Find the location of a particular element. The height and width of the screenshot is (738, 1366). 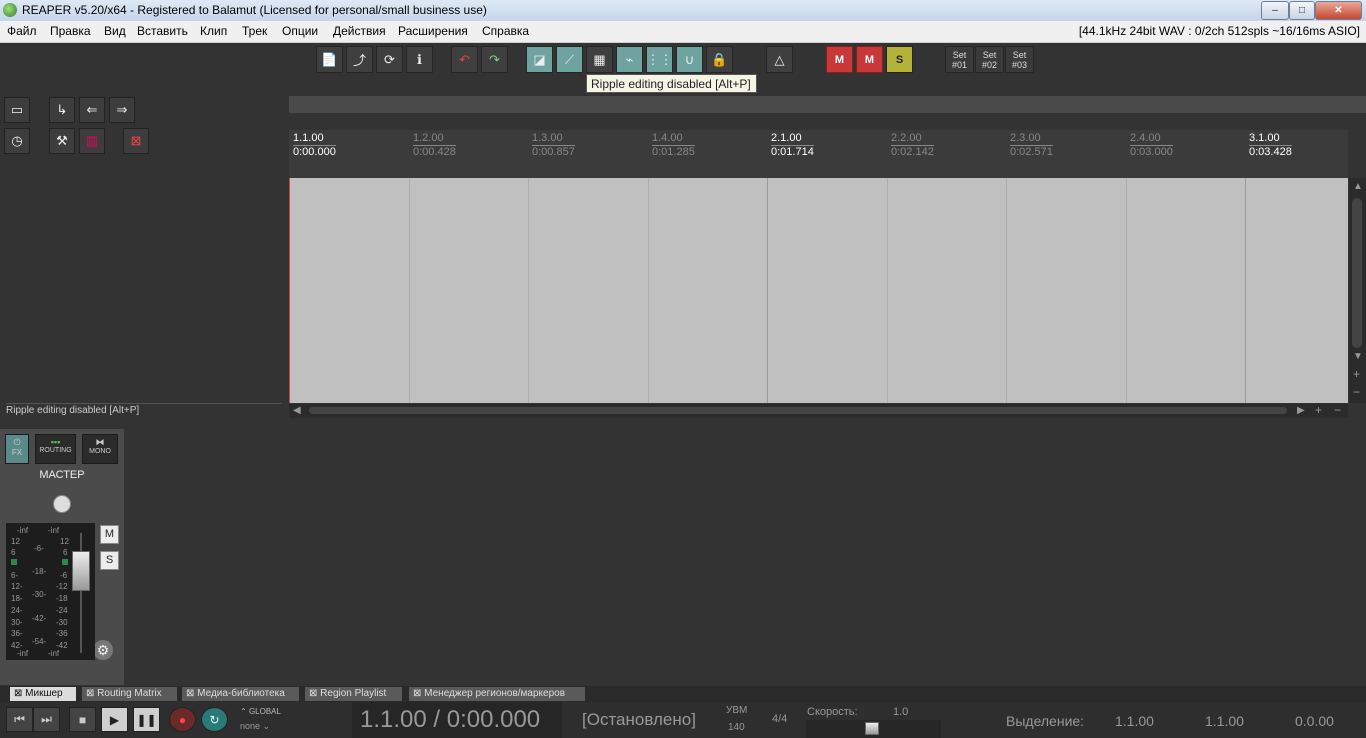

tool-button: ⚒ is located at coordinates (62, 141).